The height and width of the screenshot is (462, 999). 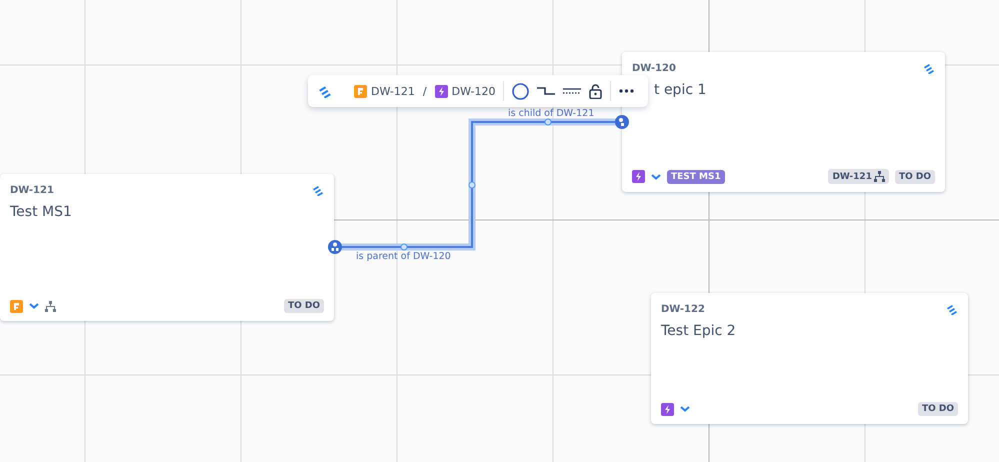 I want to click on child-endpoint-icon, so click(x=622, y=122).